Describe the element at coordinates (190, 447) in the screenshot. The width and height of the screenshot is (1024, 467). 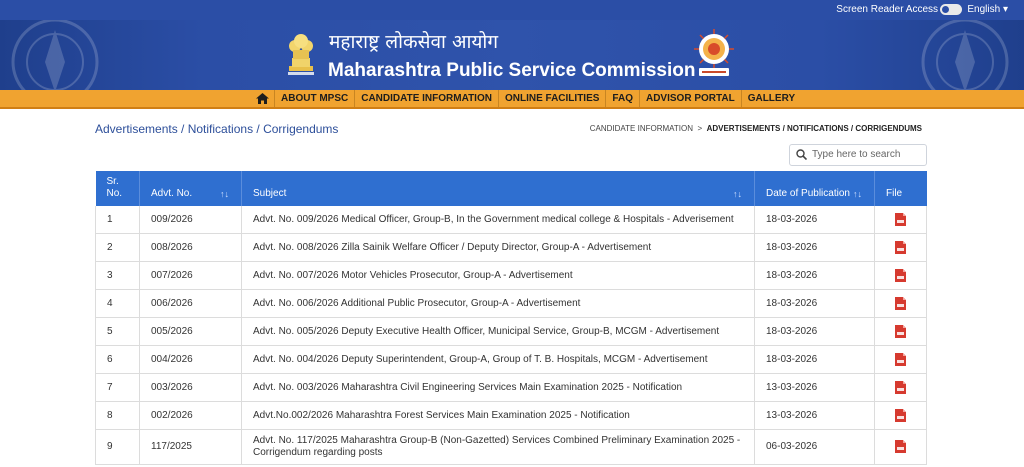
I see `cell-advt-no: 117/2025` at that location.